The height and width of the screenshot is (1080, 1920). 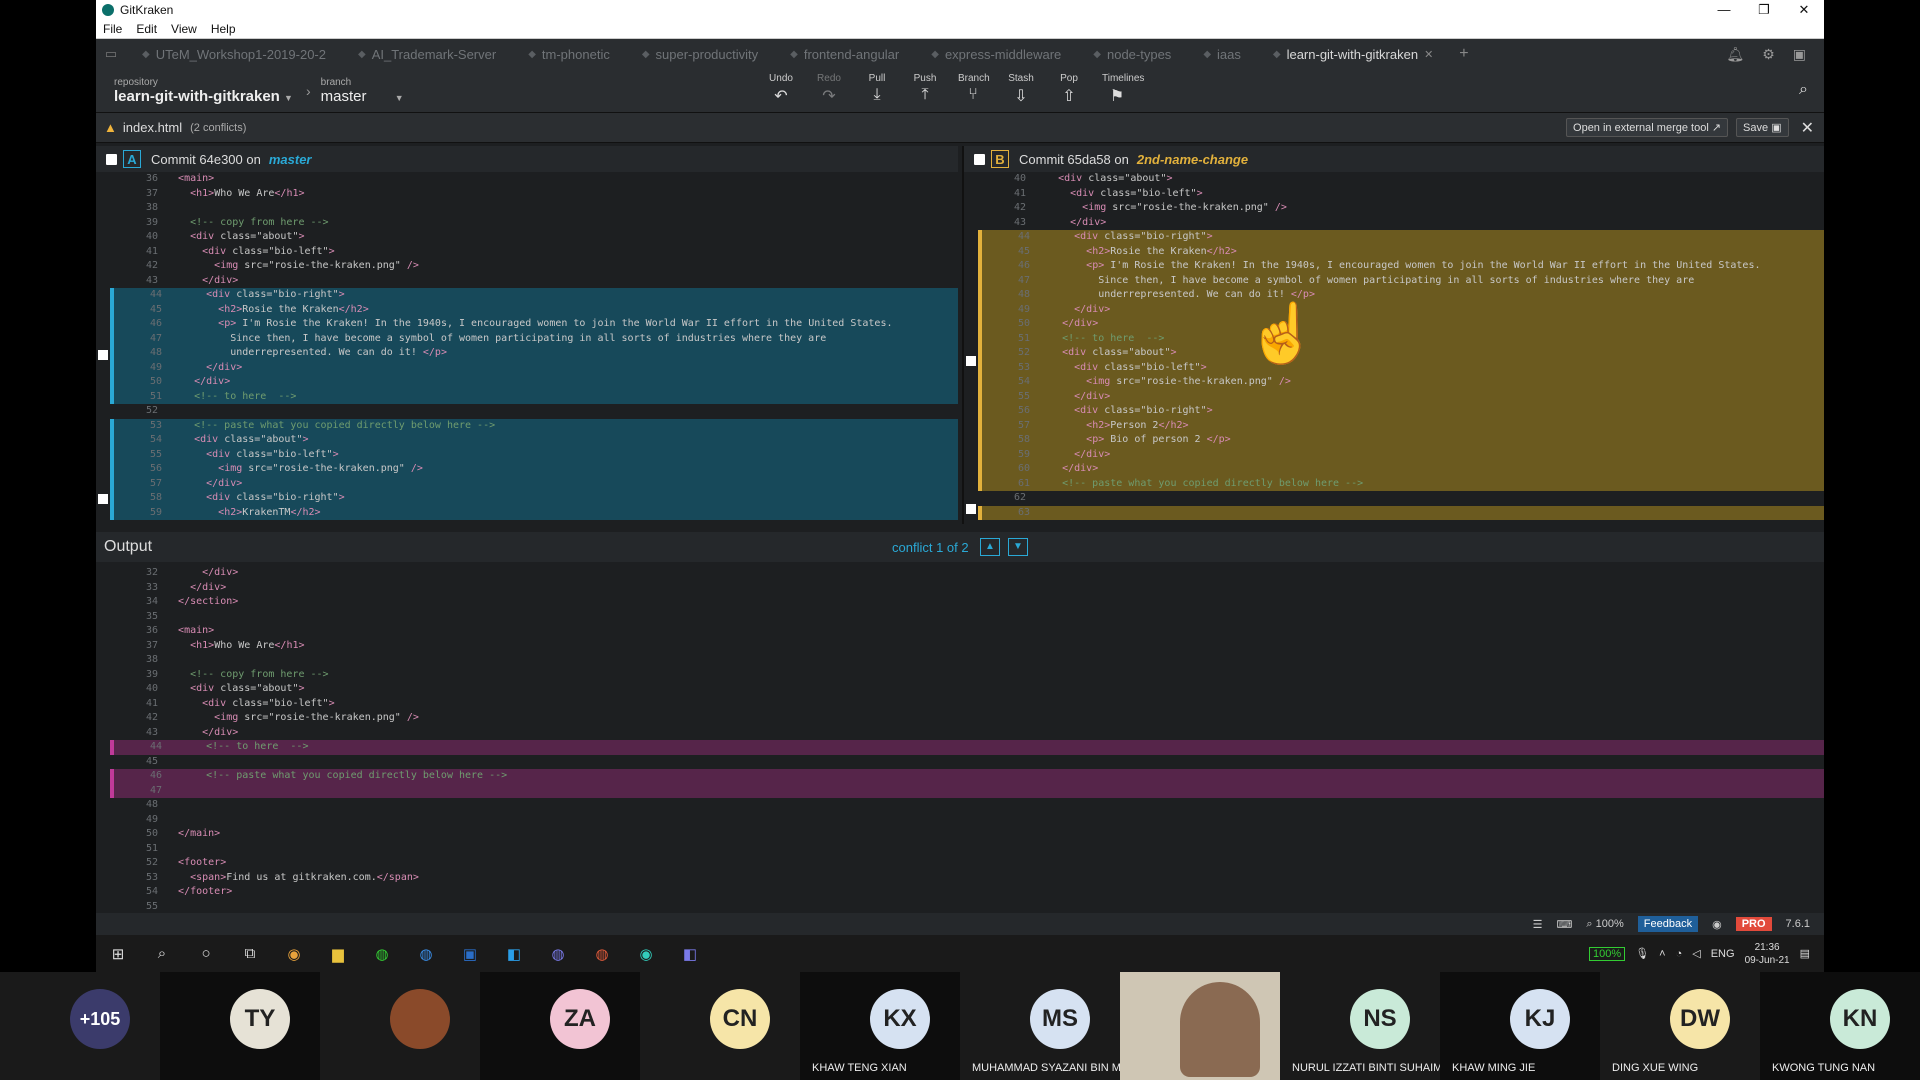 What do you see at coordinates (1604, 924) in the screenshot?
I see `zoom-level: ⌕ 100%` at bounding box center [1604, 924].